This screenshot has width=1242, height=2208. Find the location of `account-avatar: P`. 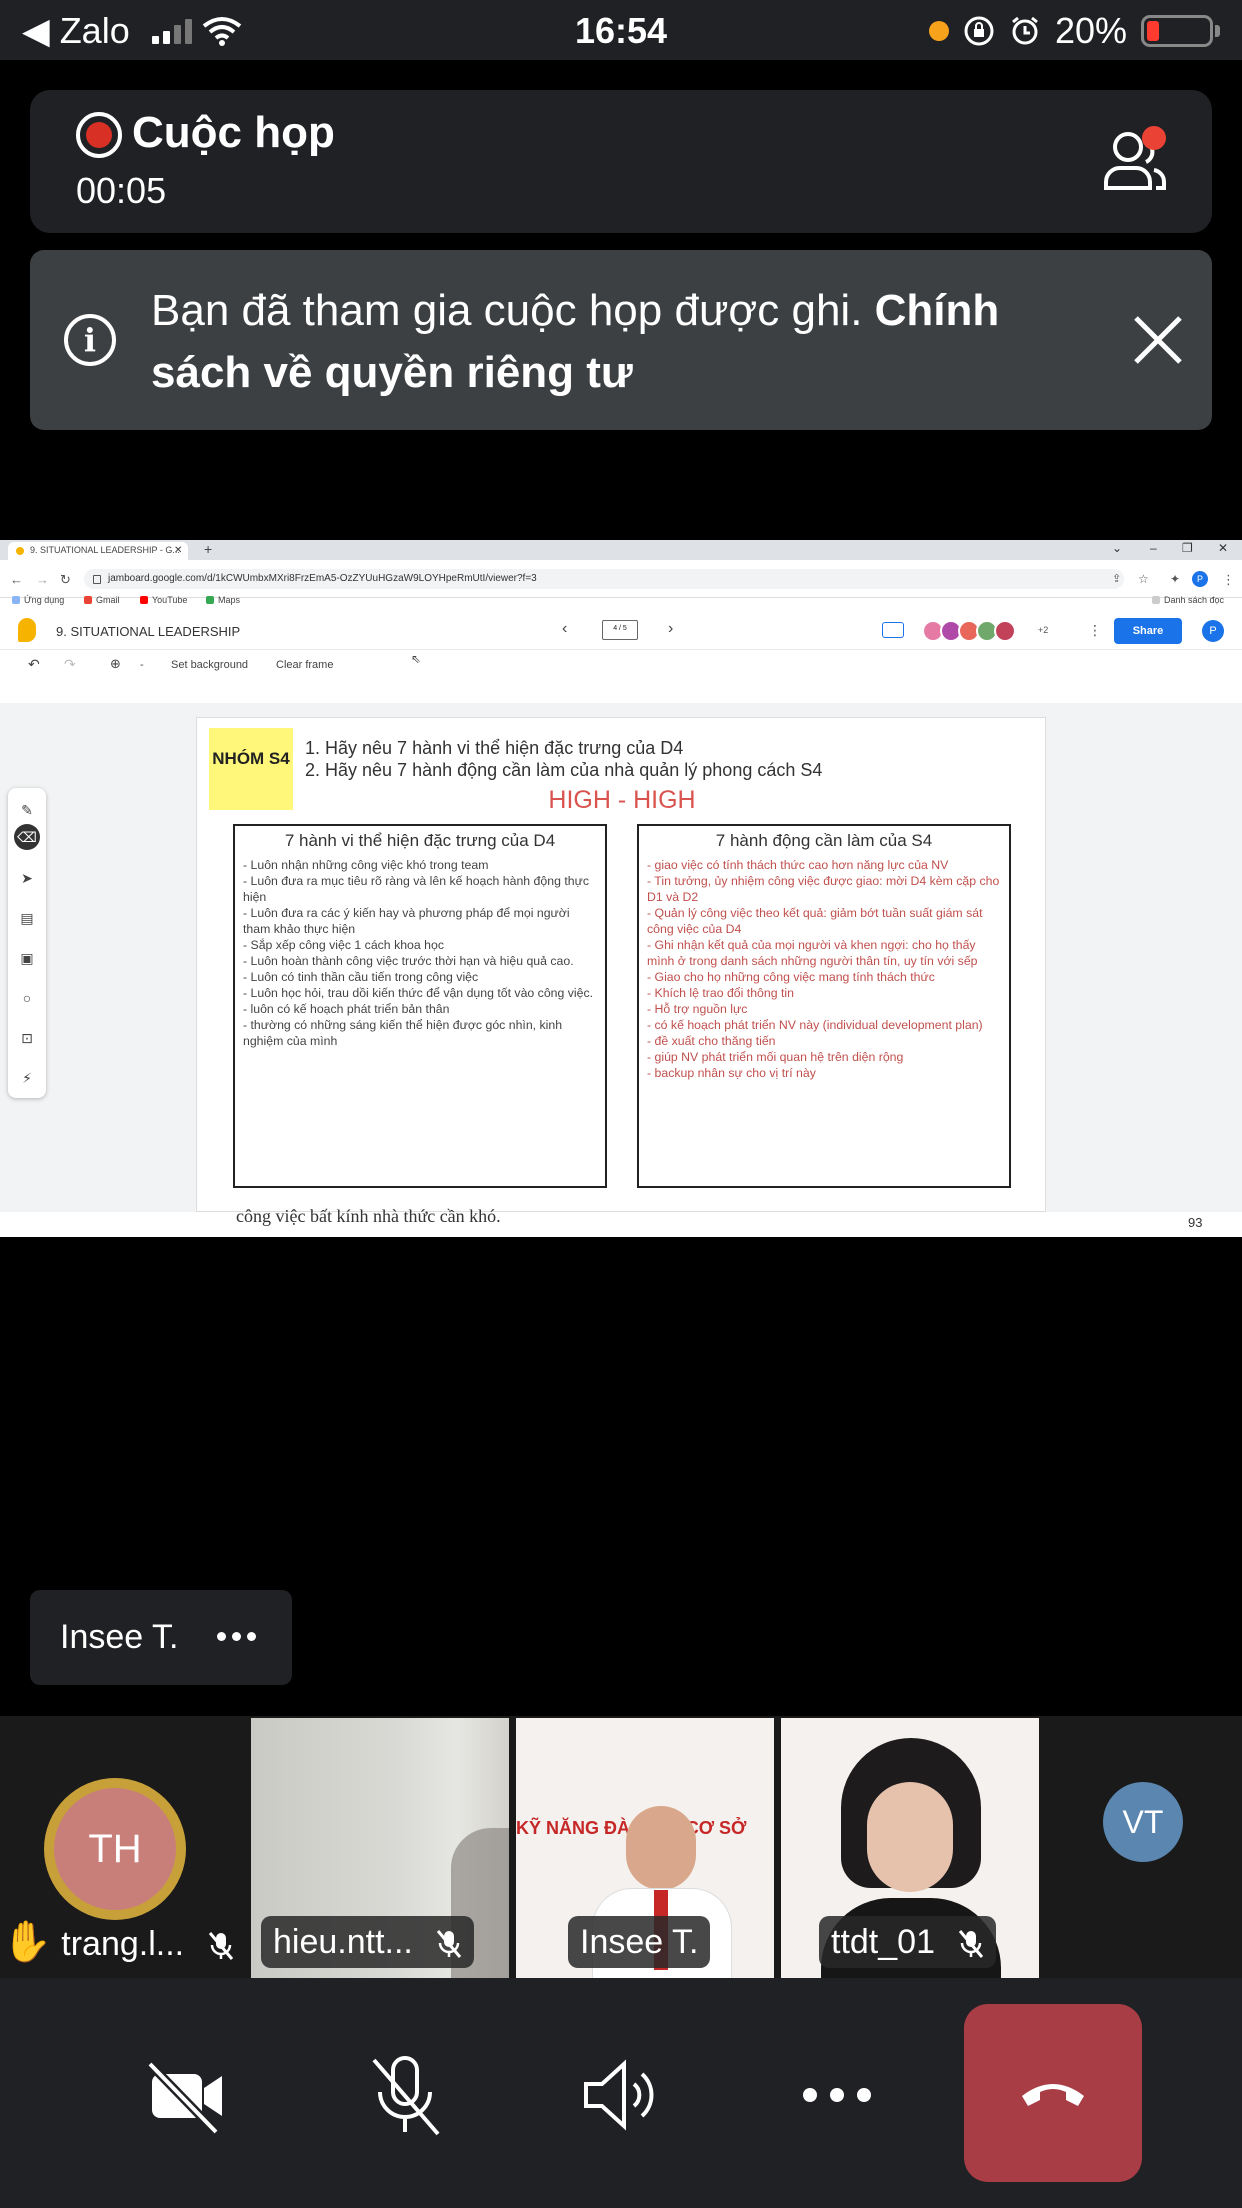

account-avatar: P is located at coordinates (1213, 631).